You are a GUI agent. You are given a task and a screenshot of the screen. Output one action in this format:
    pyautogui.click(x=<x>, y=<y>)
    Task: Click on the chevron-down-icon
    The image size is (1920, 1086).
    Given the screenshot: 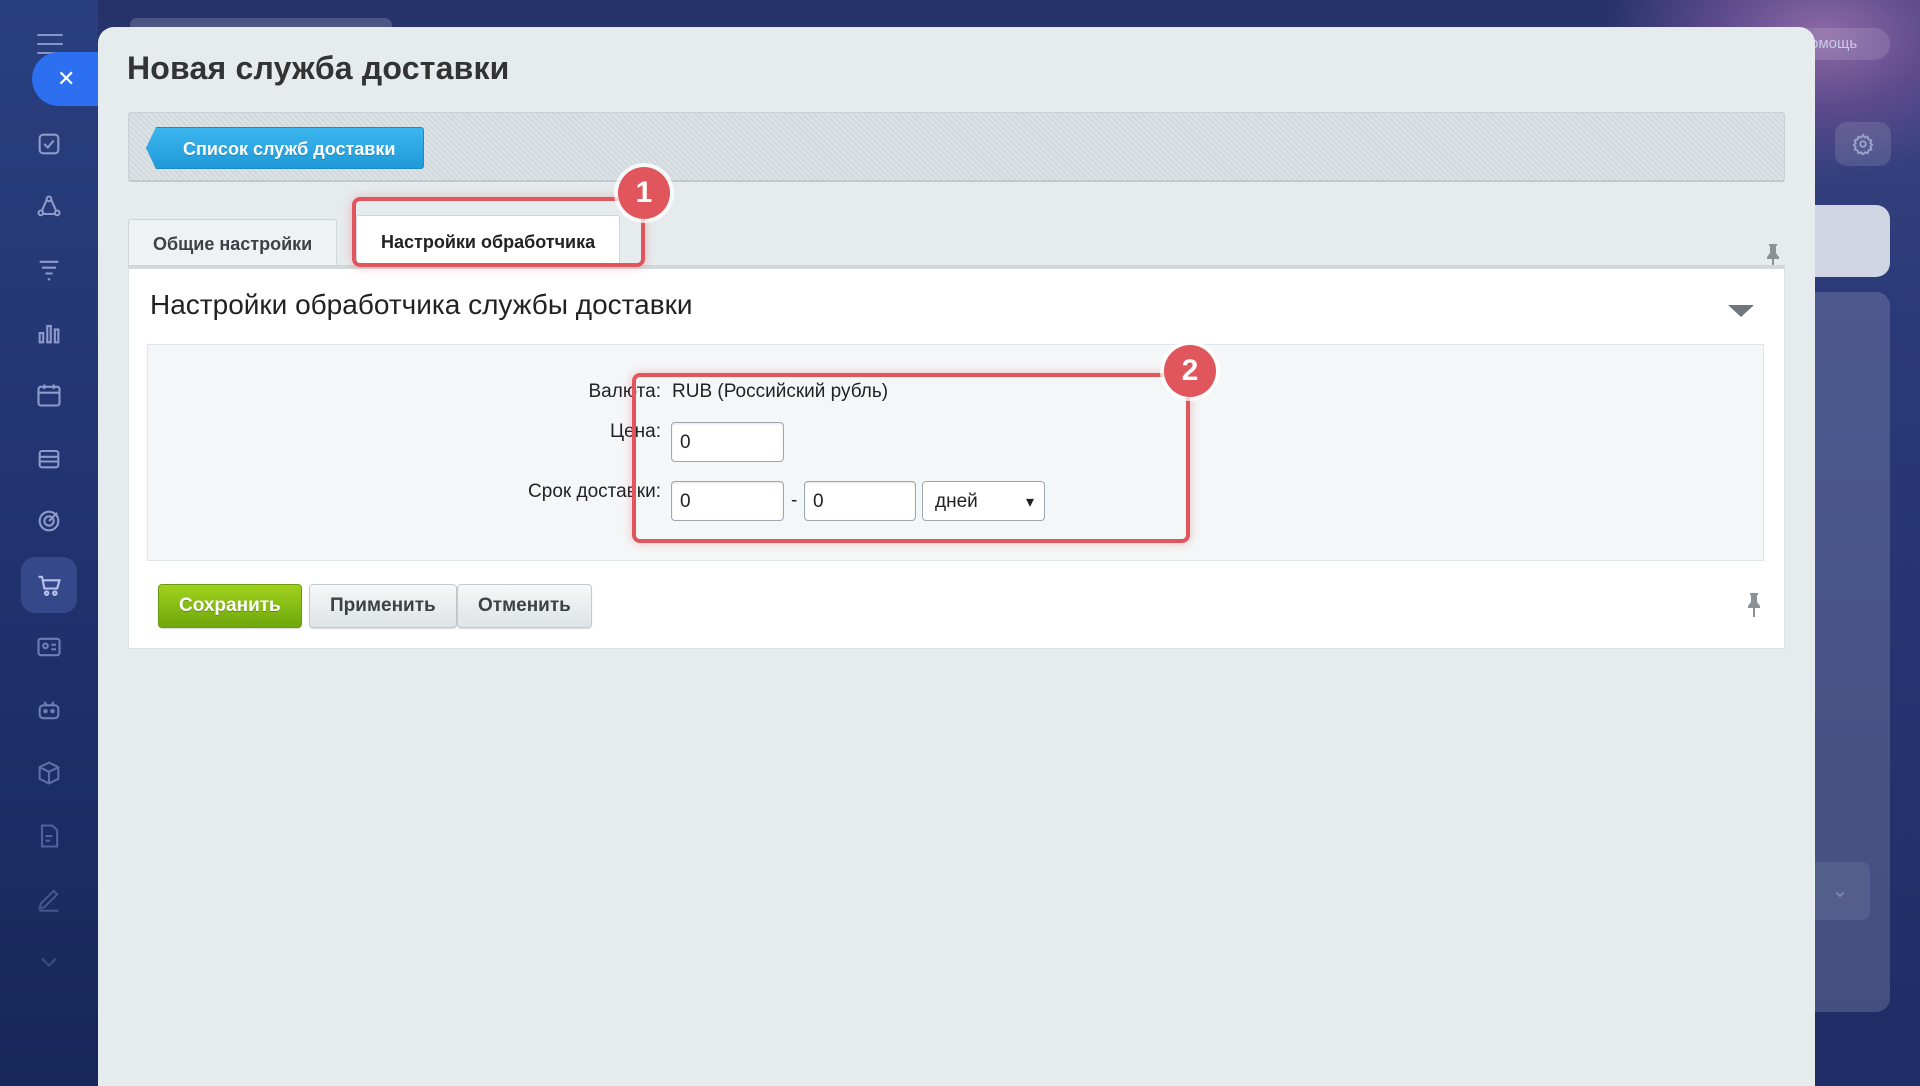 What is the action you would take?
    pyautogui.click(x=49, y=962)
    